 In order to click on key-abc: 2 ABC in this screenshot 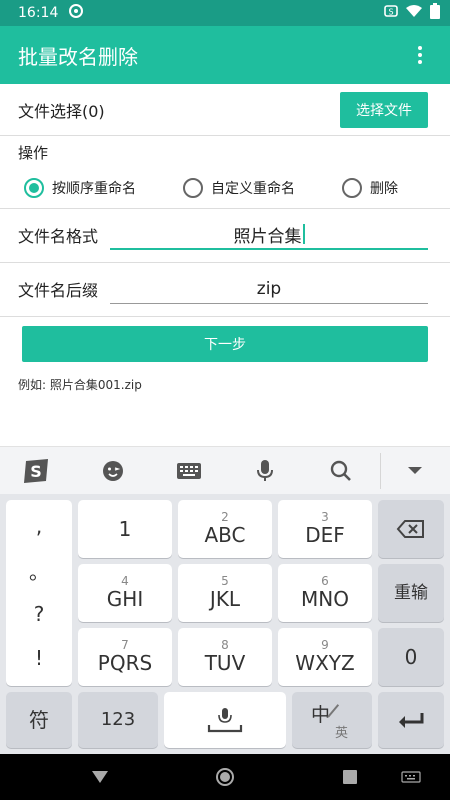, I will do `click(225, 529)`.